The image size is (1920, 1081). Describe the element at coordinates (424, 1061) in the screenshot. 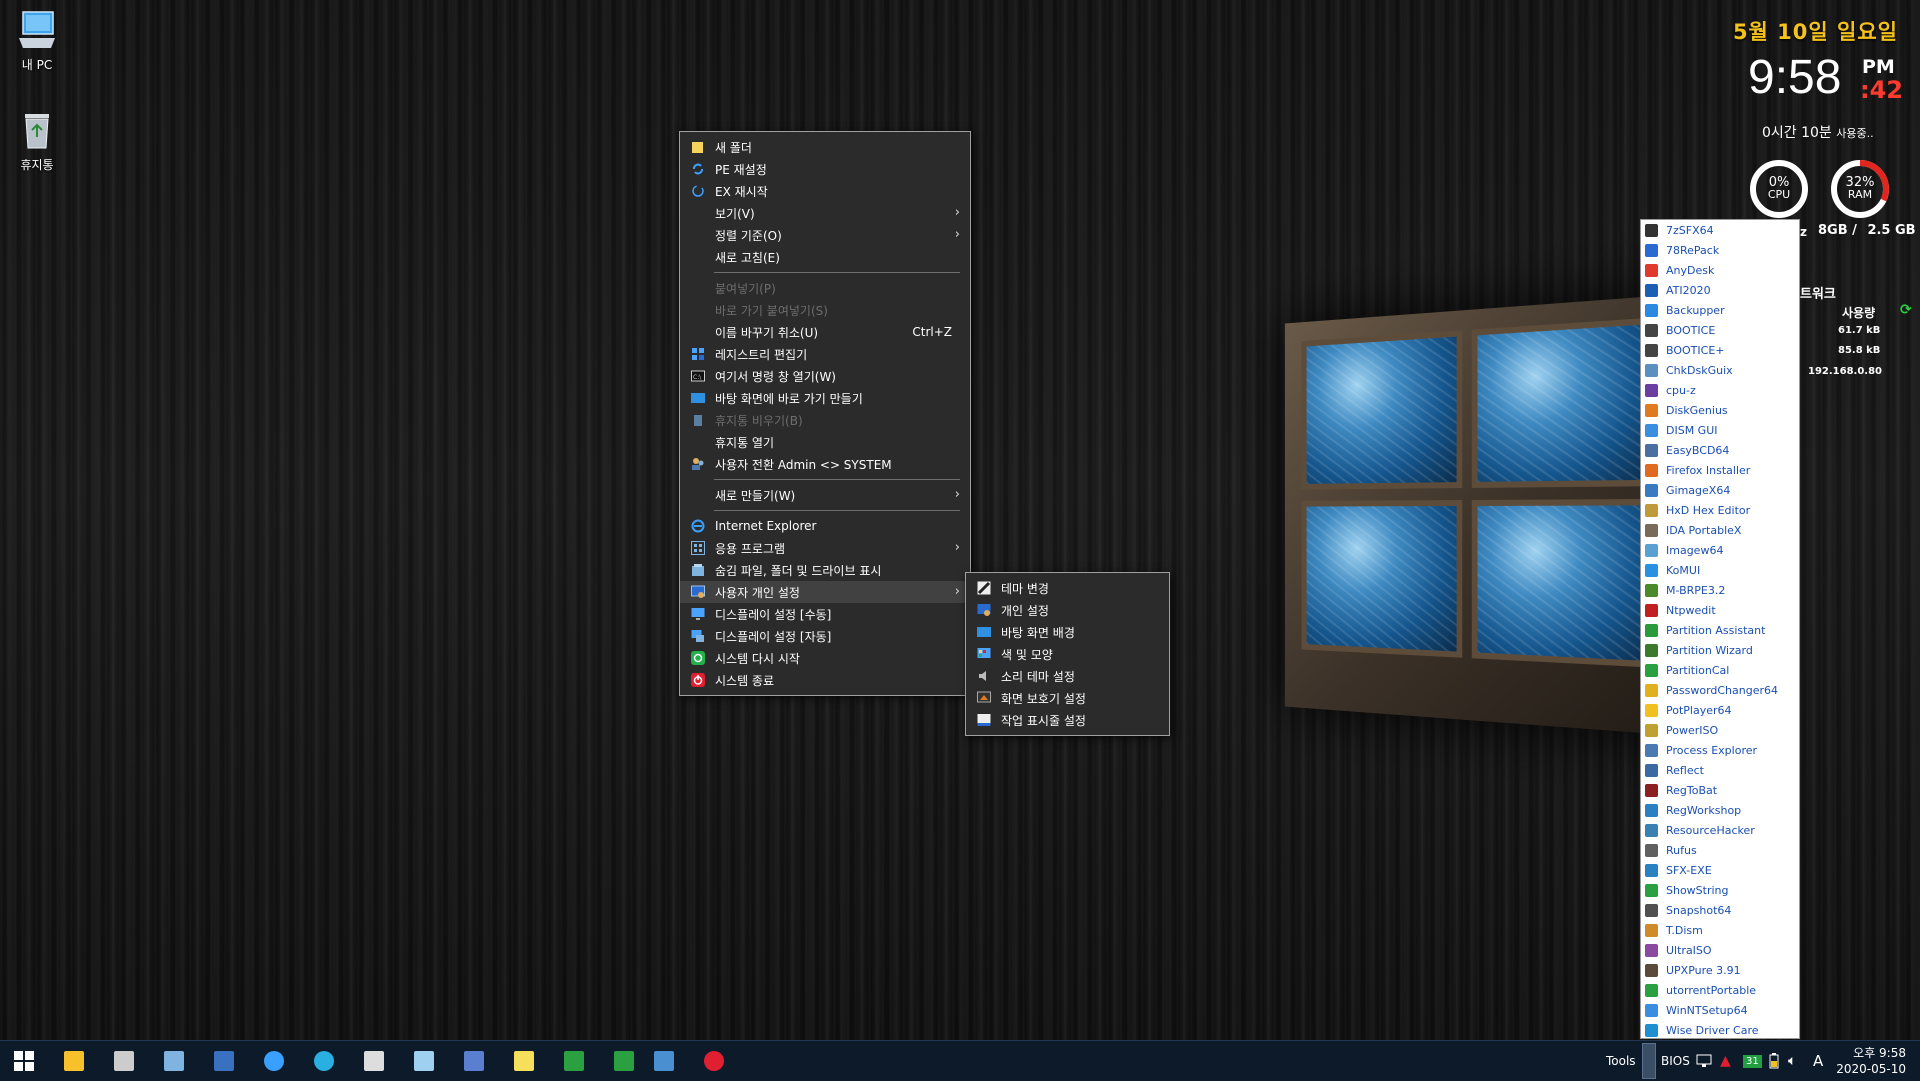

I see `taskbar-tablet-button` at that location.